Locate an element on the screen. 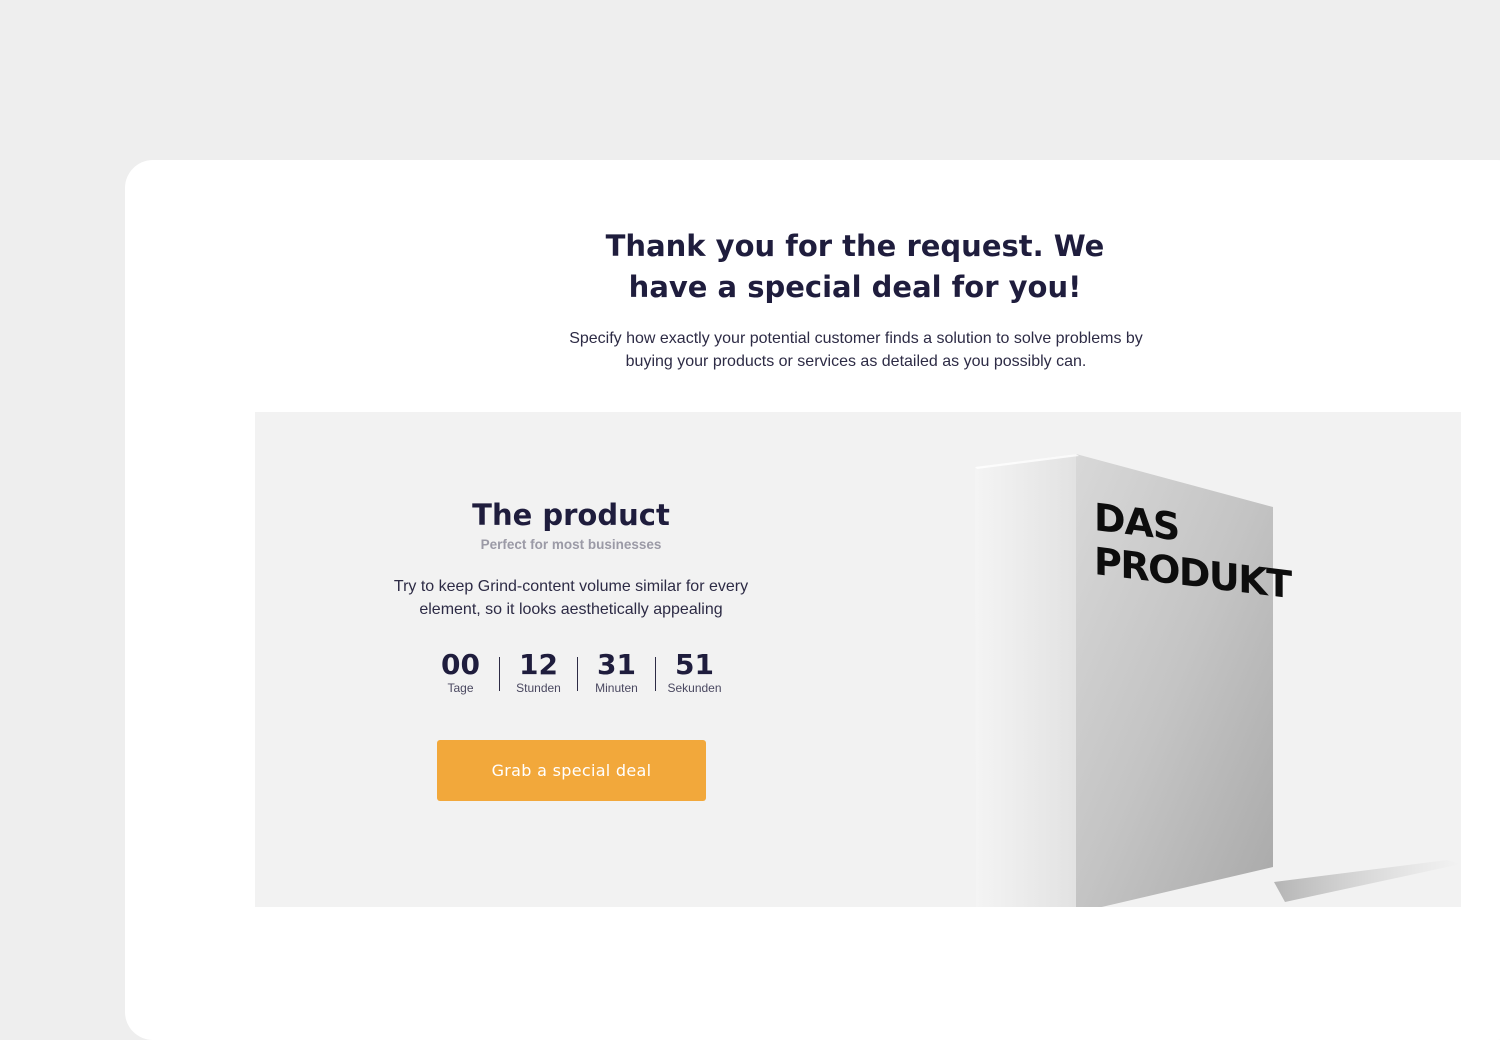 This screenshot has height=1040, width=1500. countdown-seconds-label: Sekunden is located at coordinates (694, 688).